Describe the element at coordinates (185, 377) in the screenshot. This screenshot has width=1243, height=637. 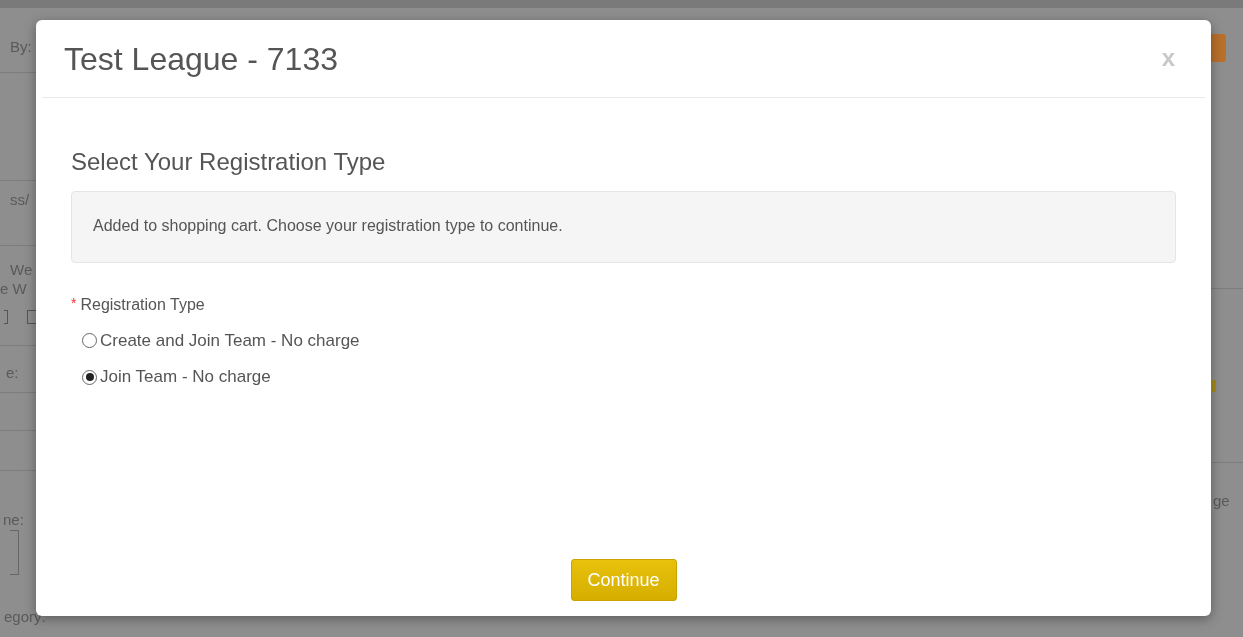
I see `option-label: Join Team - No charge` at that location.